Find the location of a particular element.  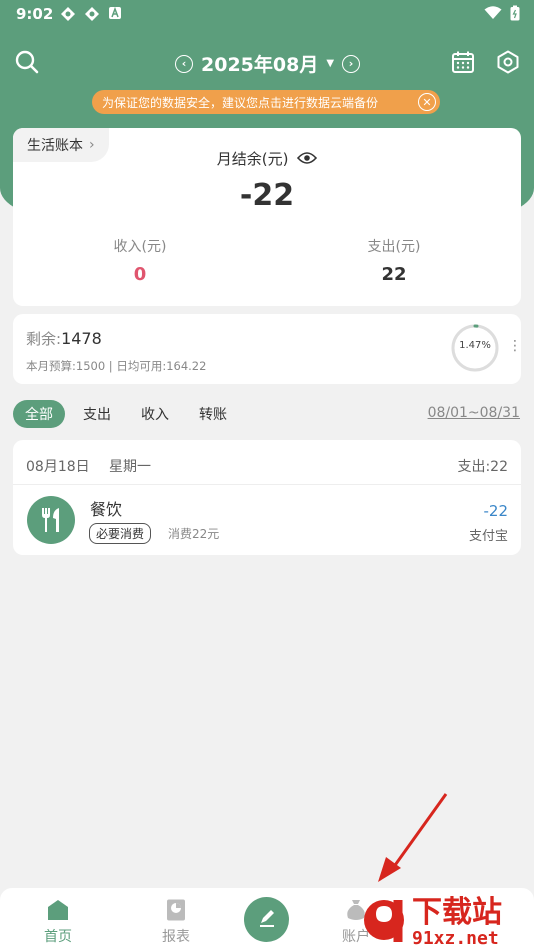

tab-transfer: 转账 is located at coordinates (213, 414).